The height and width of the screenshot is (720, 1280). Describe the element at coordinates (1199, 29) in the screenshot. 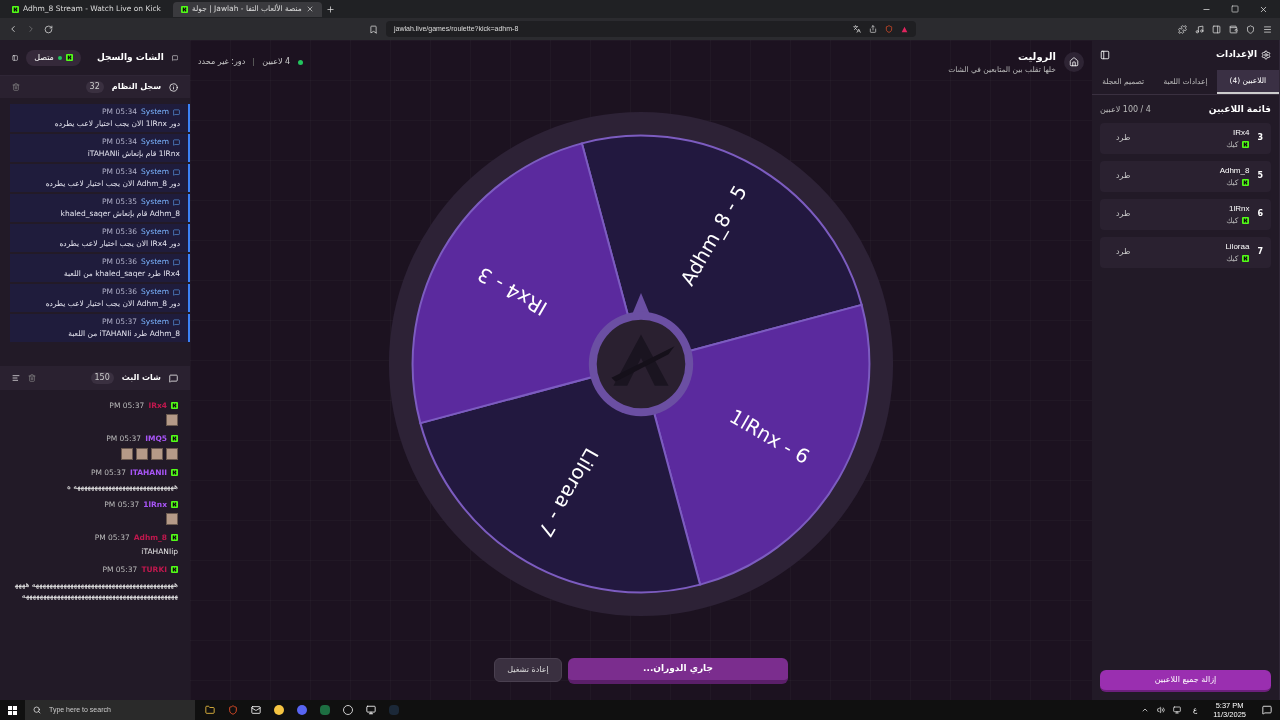

I see `music-icon` at that location.